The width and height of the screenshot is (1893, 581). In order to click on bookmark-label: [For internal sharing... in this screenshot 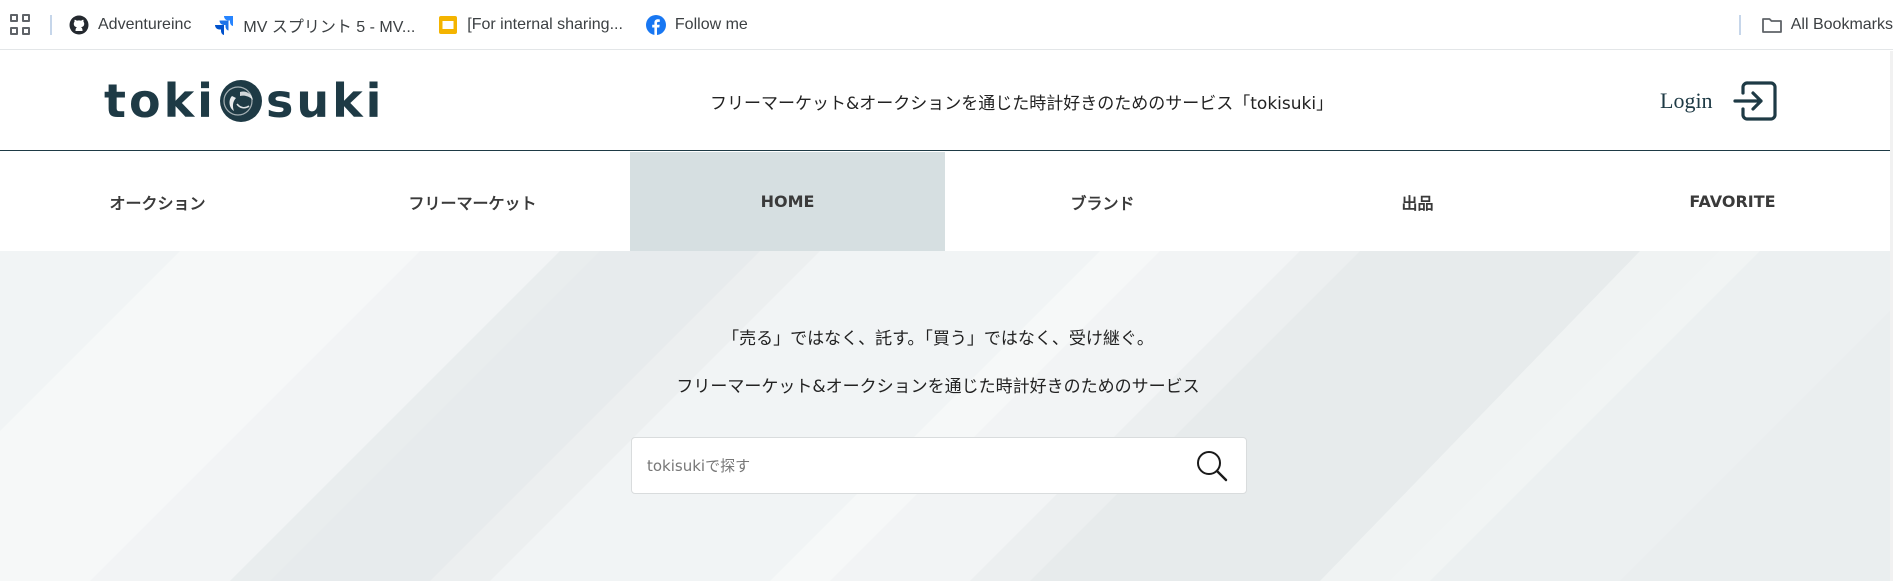, I will do `click(545, 24)`.